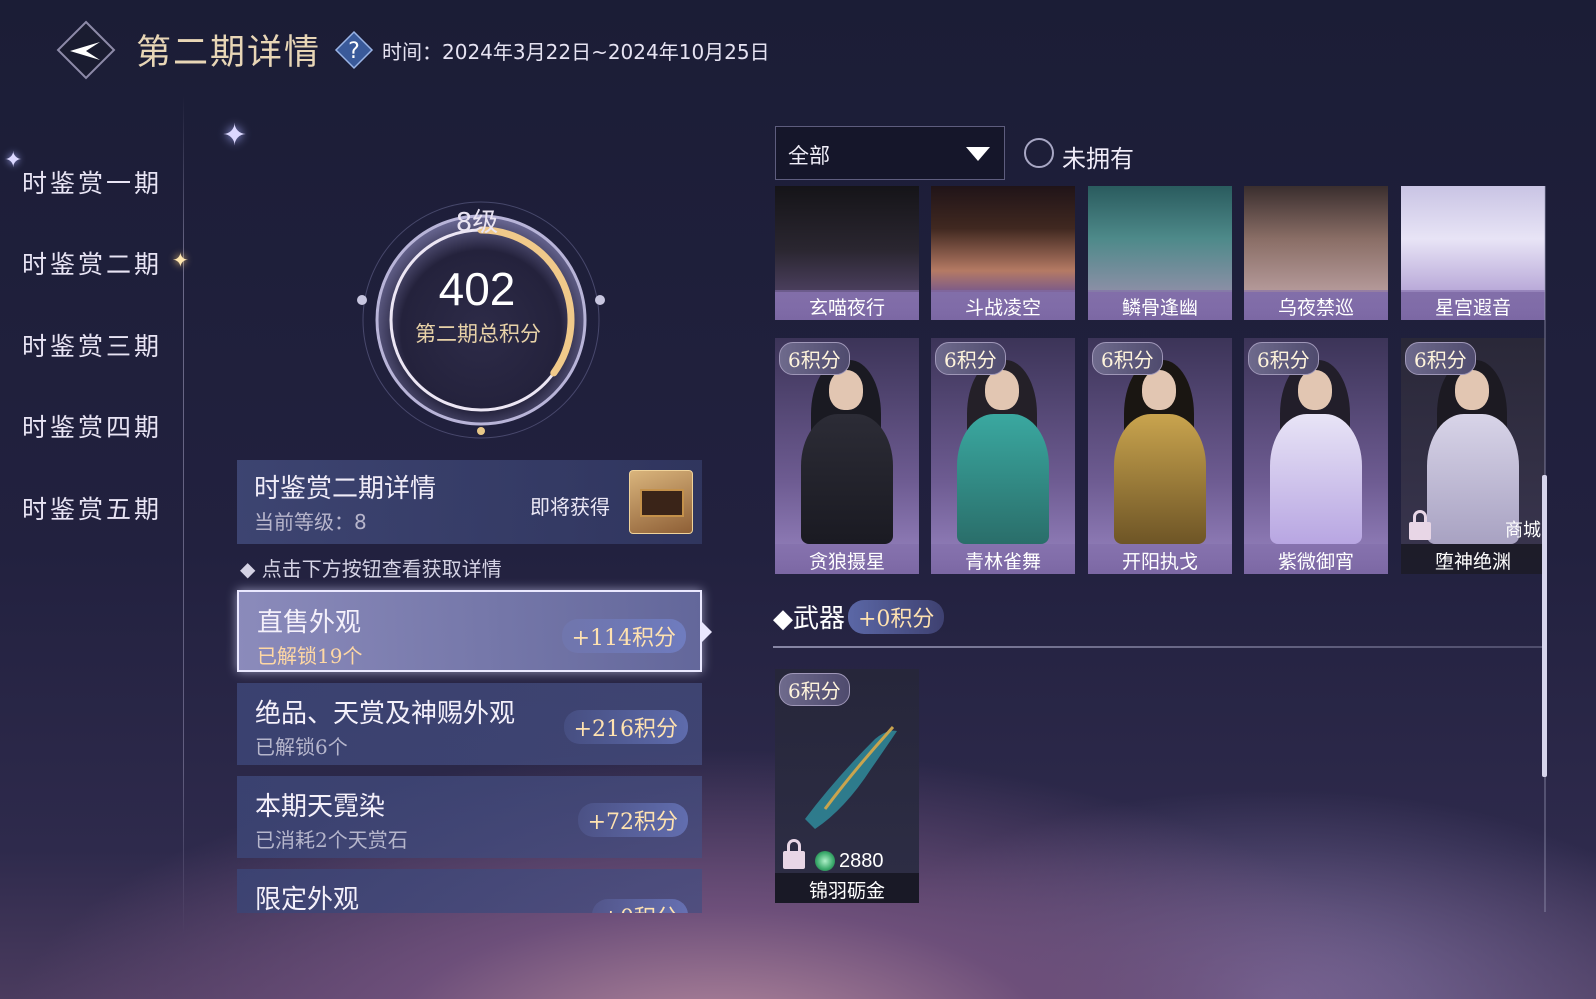  What do you see at coordinates (847, 786) in the screenshot?
I see `weapon-card: 6积分 2880 锦羽砺金` at bounding box center [847, 786].